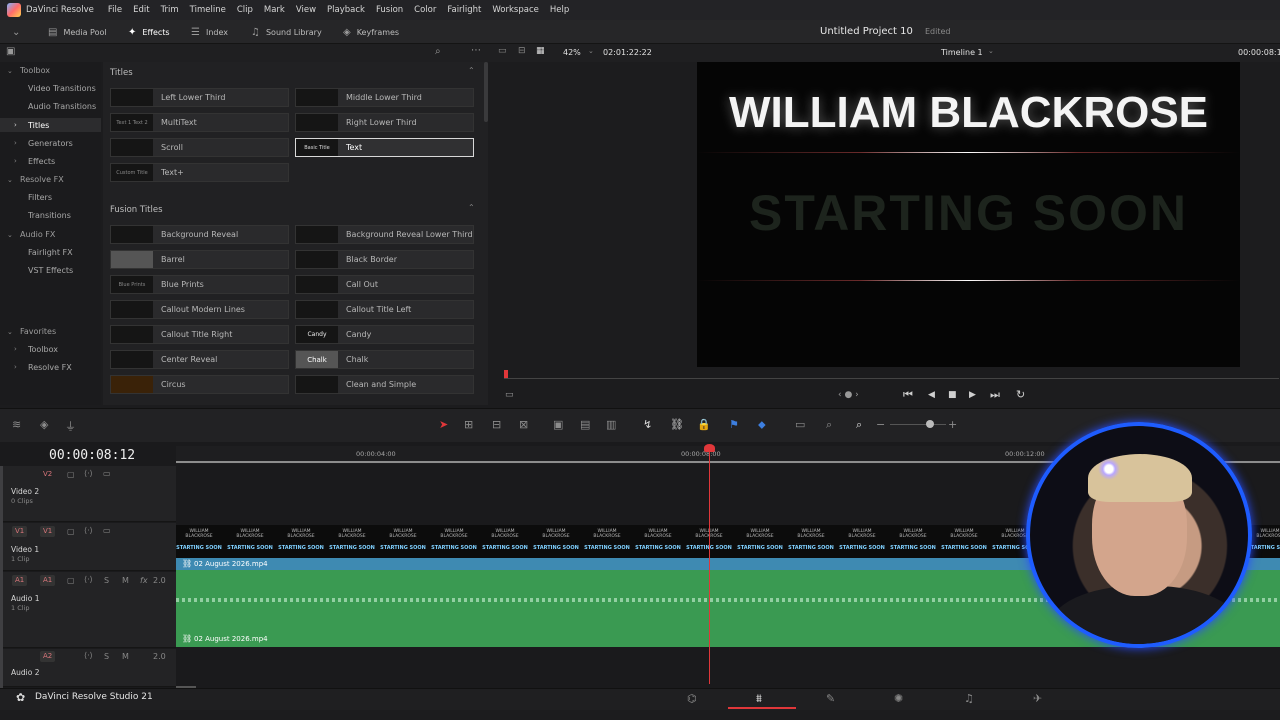 The height and width of the screenshot is (720, 1280). Describe the element at coordinates (208, 10) in the screenshot. I see `menu-timeline: Timeline` at that location.